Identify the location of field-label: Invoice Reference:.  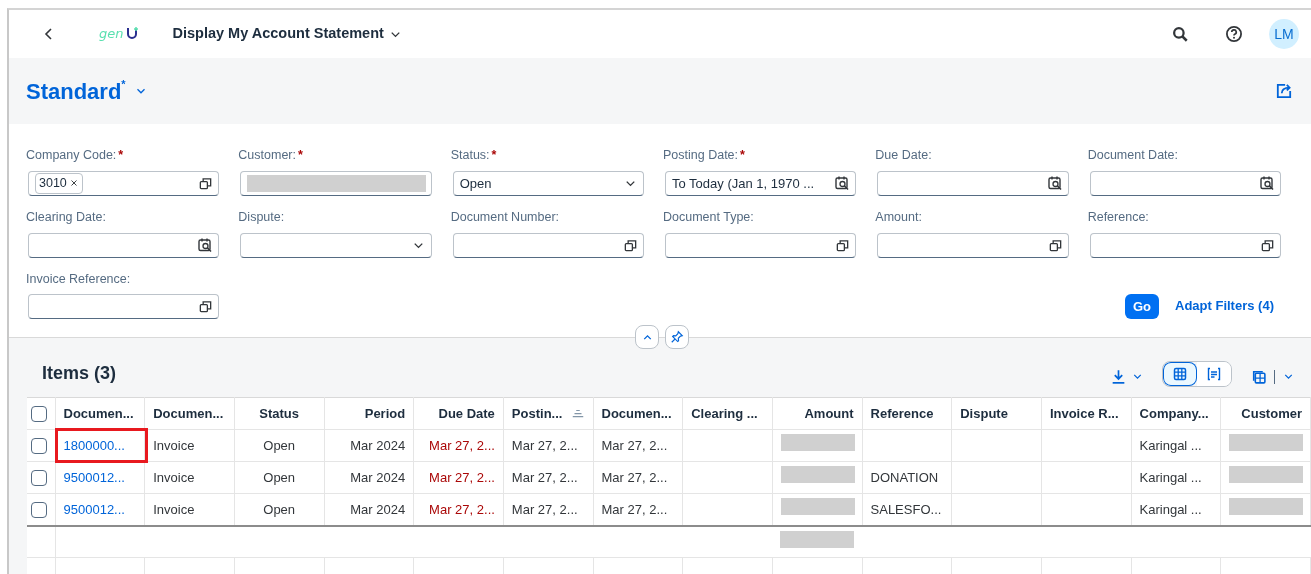
(79, 279).